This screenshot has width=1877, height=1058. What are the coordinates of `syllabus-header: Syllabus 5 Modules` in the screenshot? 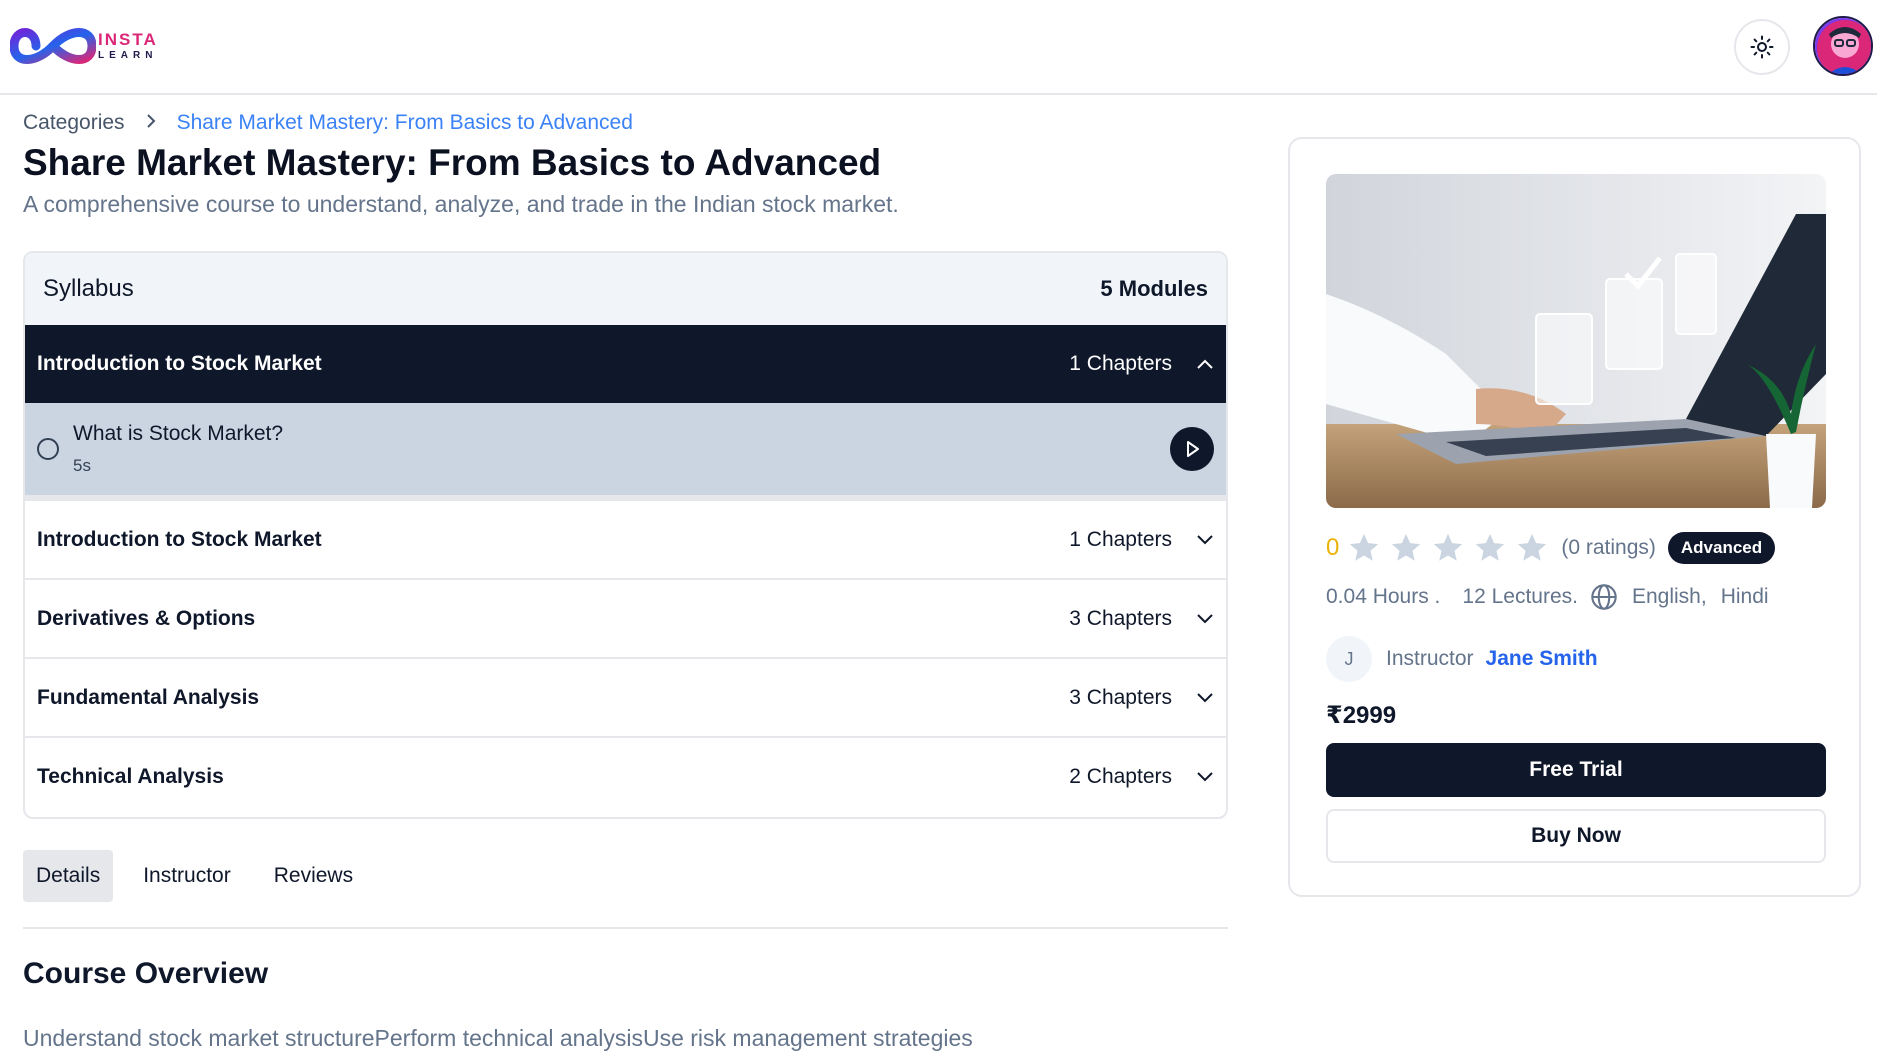 It's located at (625, 289).